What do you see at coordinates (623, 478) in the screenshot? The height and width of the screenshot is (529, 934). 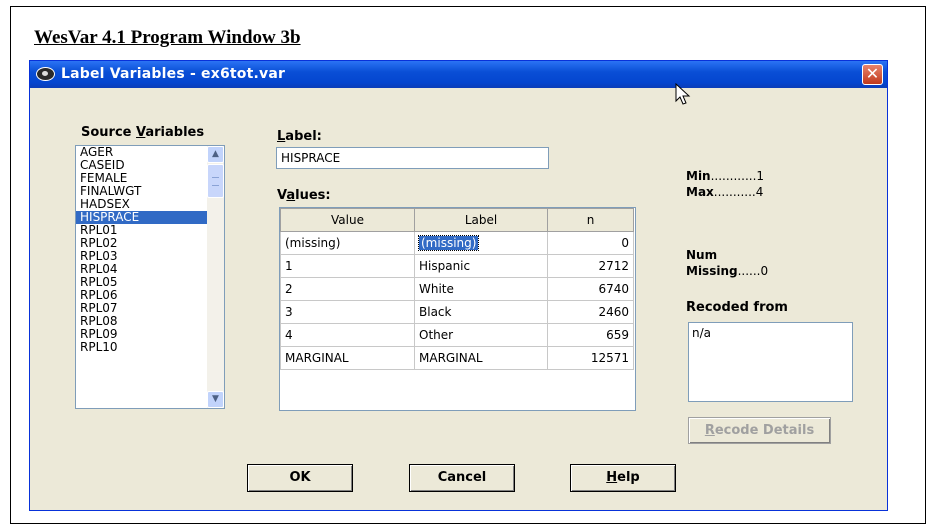 I see `help-button: Help` at bounding box center [623, 478].